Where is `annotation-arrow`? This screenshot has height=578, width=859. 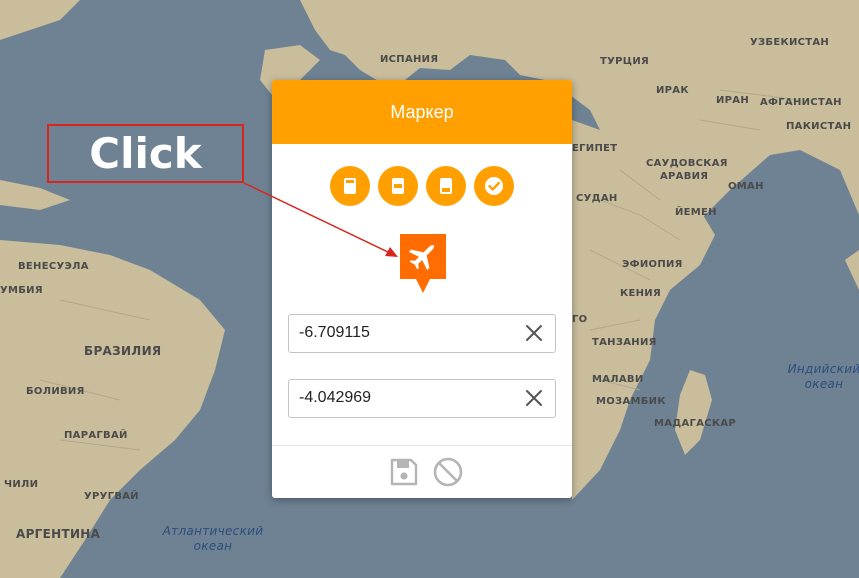 annotation-arrow is located at coordinates (320, 219).